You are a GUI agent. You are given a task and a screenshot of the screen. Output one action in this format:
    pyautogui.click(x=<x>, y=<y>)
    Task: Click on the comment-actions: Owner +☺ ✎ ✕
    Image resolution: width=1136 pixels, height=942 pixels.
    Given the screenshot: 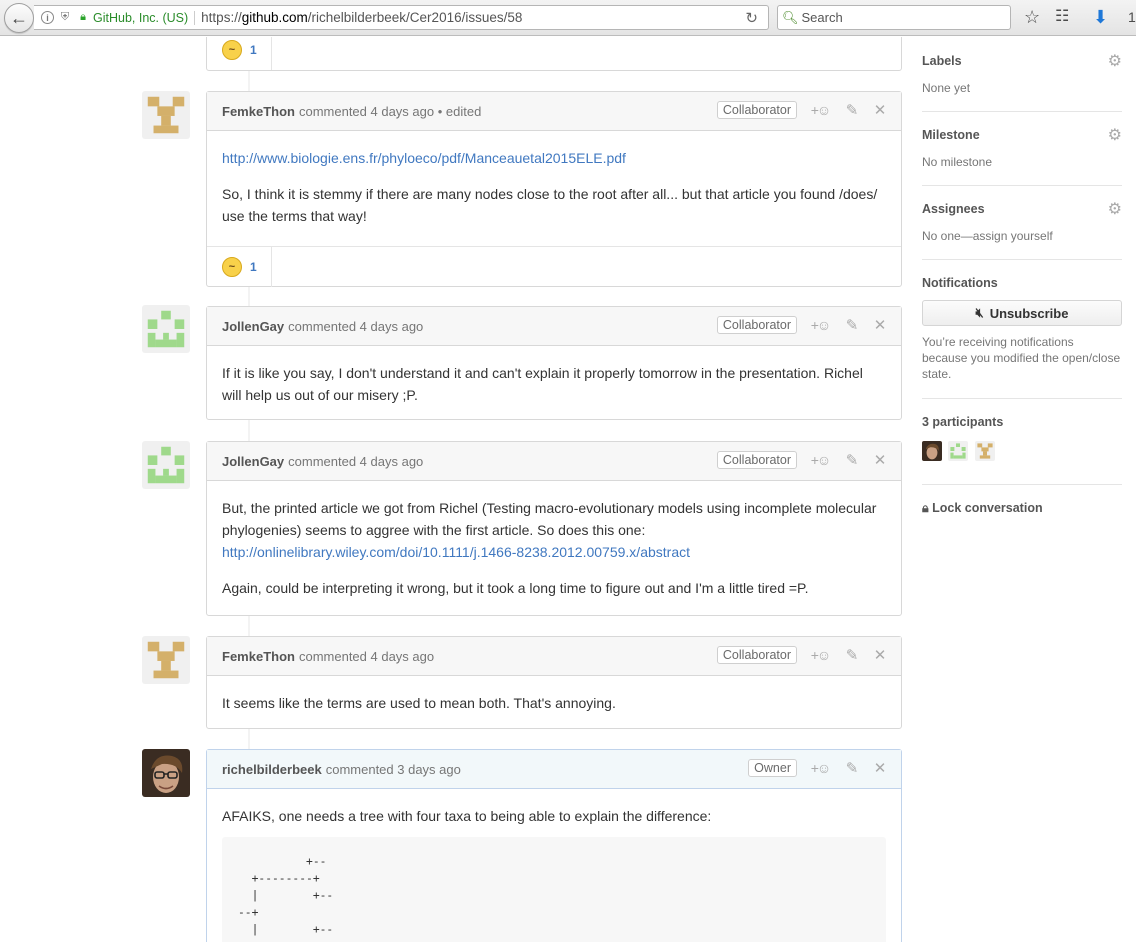 What is the action you would take?
    pyautogui.click(x=818, y=768)
    